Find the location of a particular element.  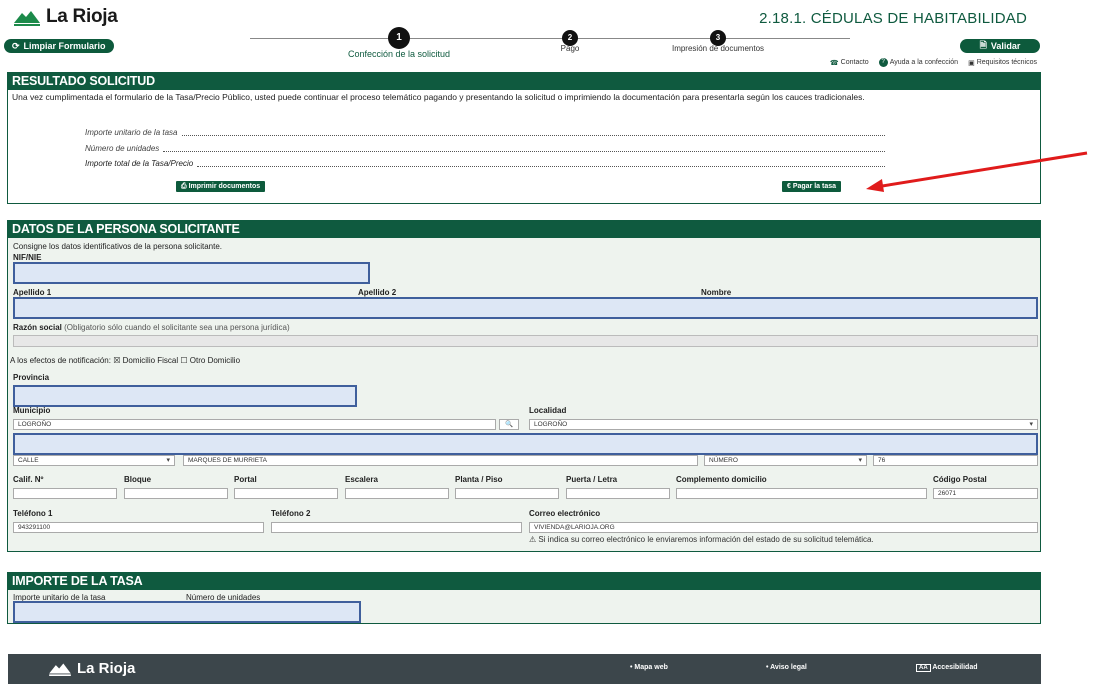

warning-icon: ⚠ is located at coordinates (533, 539).